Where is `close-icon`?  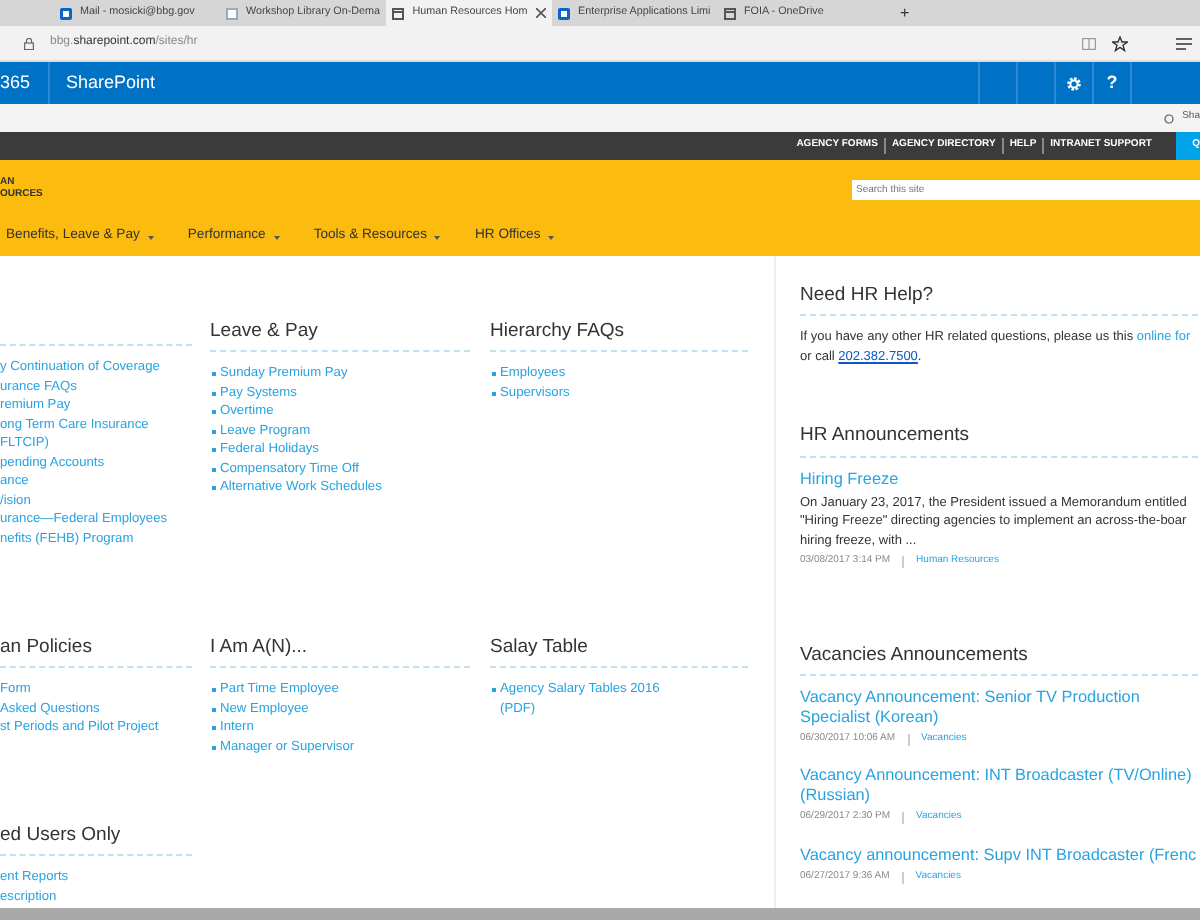 close-icon is located at coordinates (541, 13).